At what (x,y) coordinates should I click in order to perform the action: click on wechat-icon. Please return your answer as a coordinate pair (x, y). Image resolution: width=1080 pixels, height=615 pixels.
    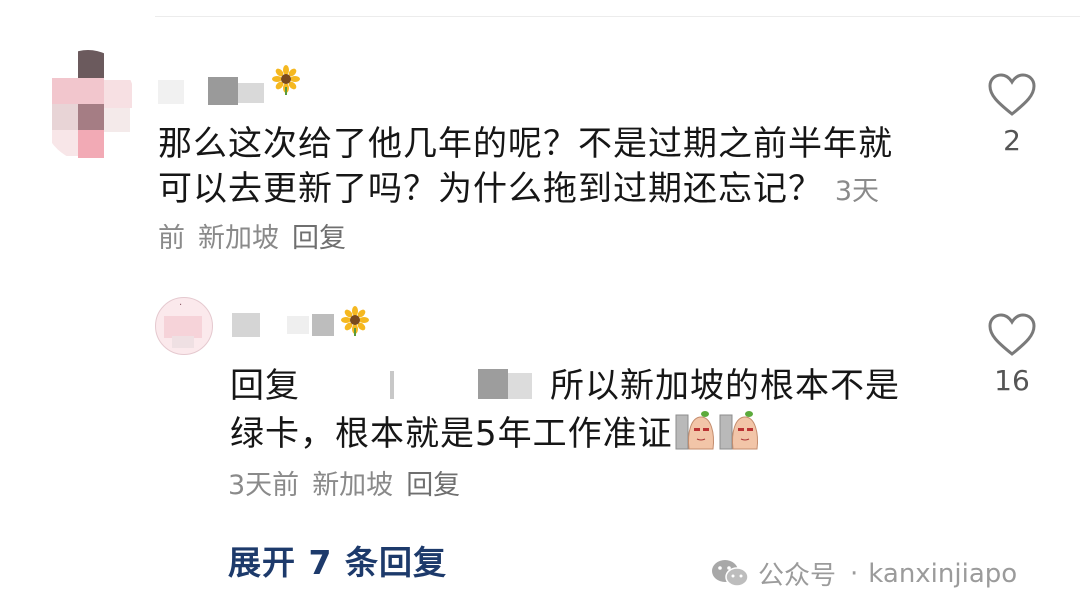
    Looking at the image, I should click on (730, 573).